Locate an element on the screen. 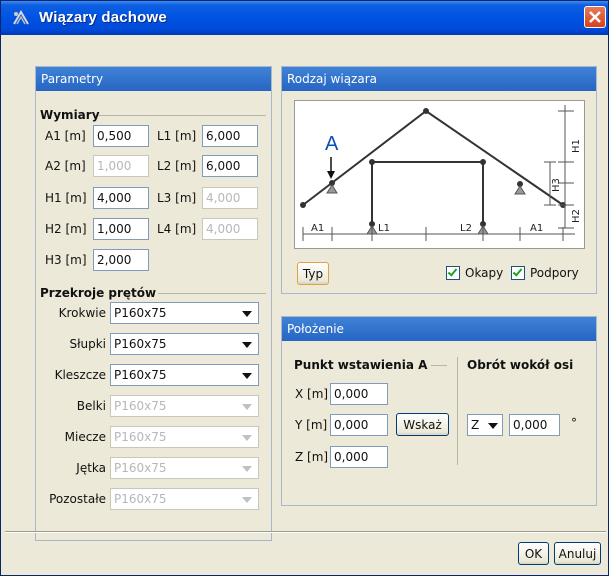  l2-label: L2 [m] is located at coordinates (177, 166).